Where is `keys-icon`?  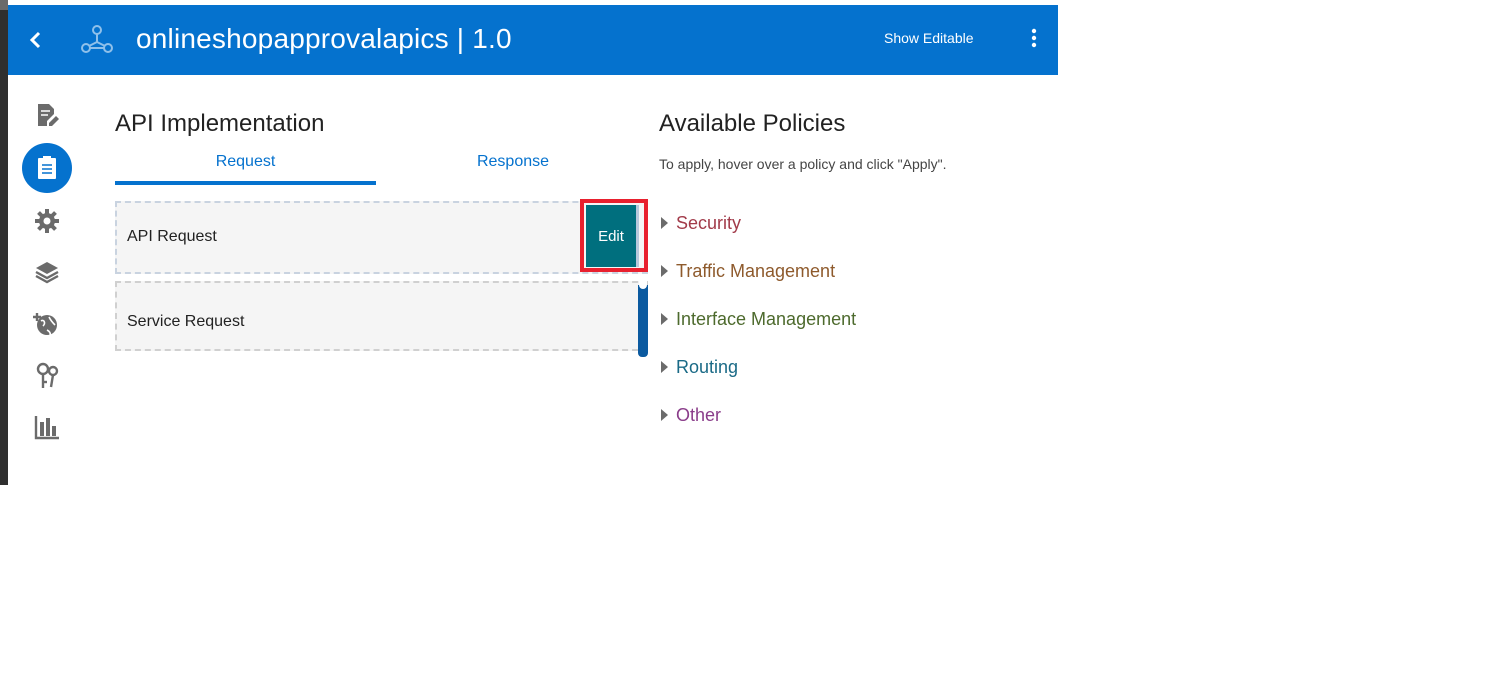 keys-icon is located at coordinates (47, 375).